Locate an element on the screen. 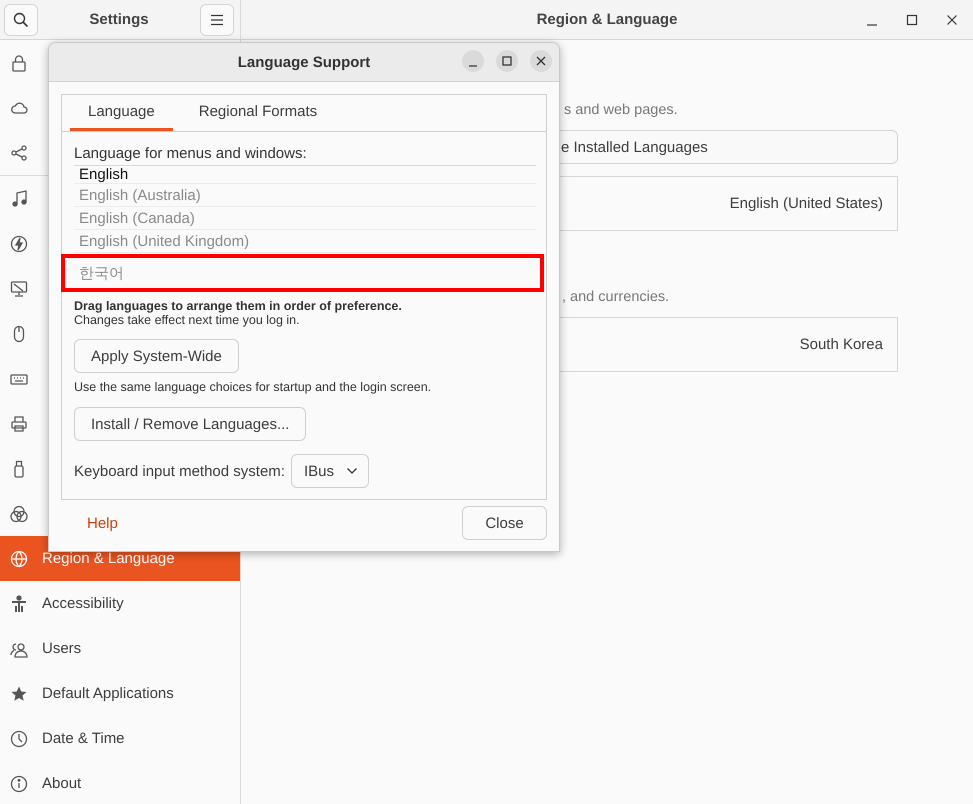 This screenshot has height=804, width=973. effect-note: Changes take effect next time you log in. is located at coordinates (187, 320).